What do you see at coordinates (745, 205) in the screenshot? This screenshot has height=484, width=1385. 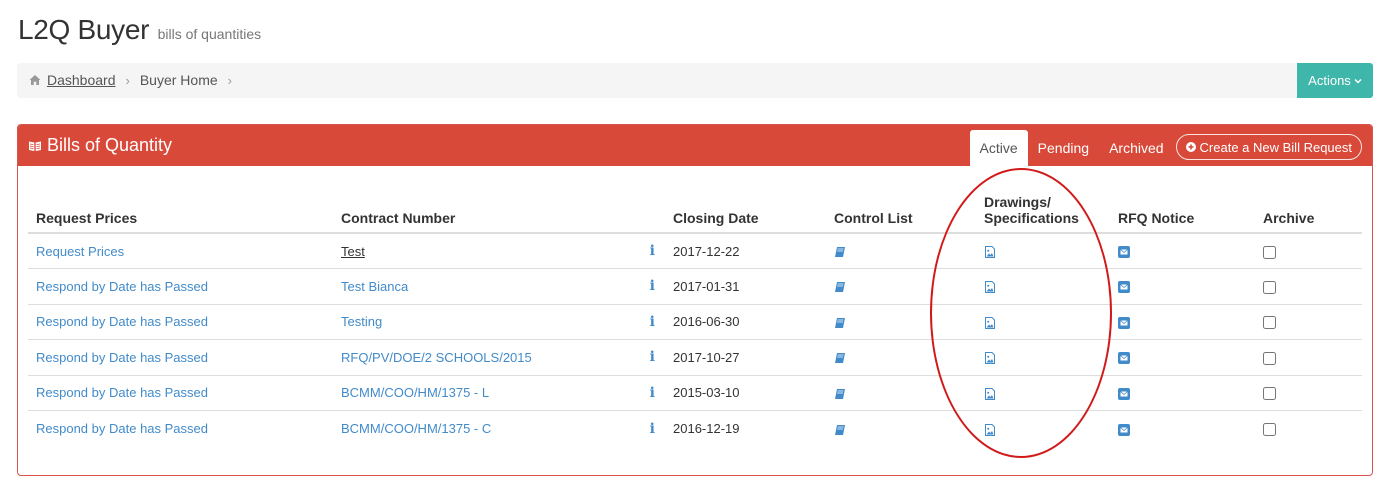 I see `header-closing-date: Closing Date` at bounding box center [745, 205].